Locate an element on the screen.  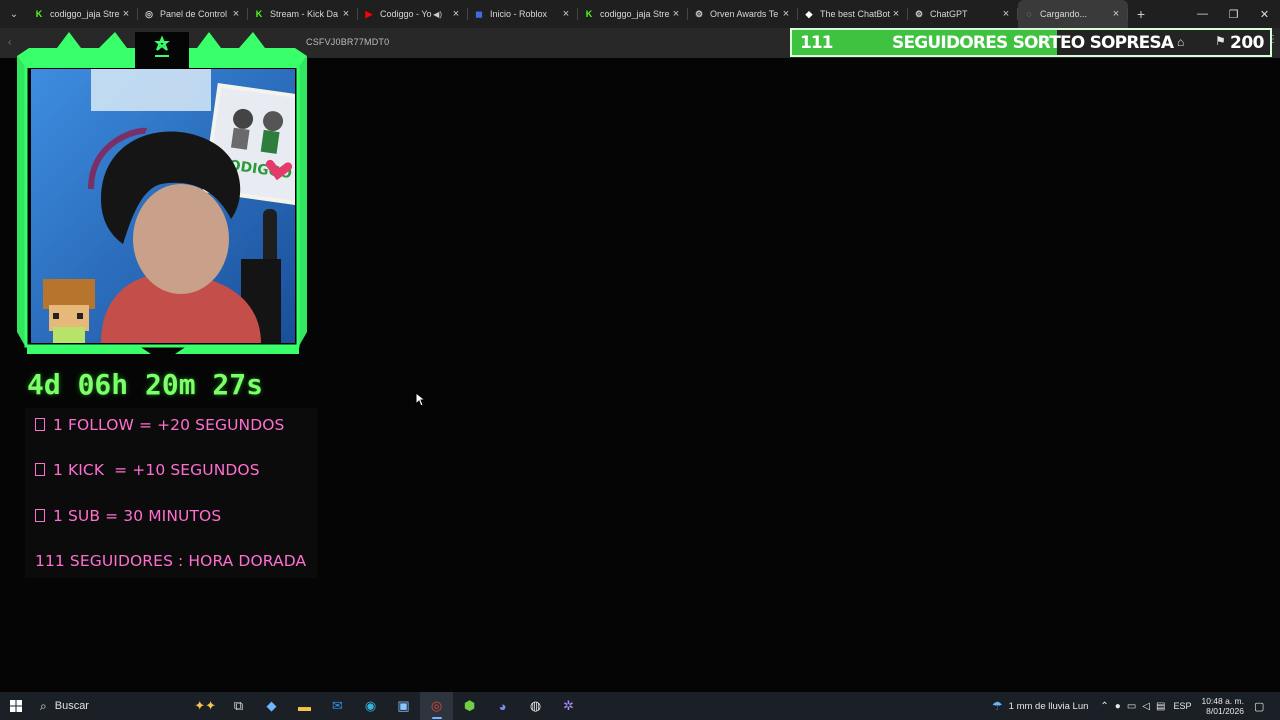
restore-button: ❐ is located at coordinates (1233, 14).